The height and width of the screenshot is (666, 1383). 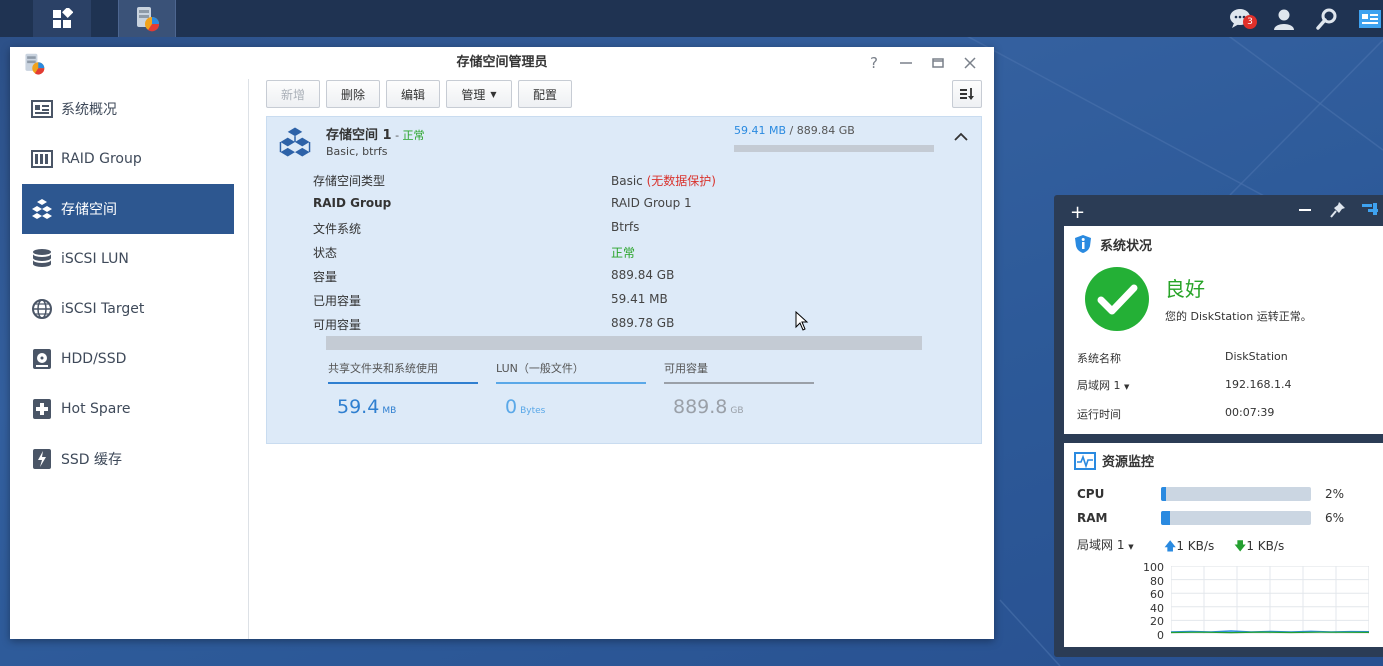 I want to click on volume-type: Basic, so click(x=627, y=181).